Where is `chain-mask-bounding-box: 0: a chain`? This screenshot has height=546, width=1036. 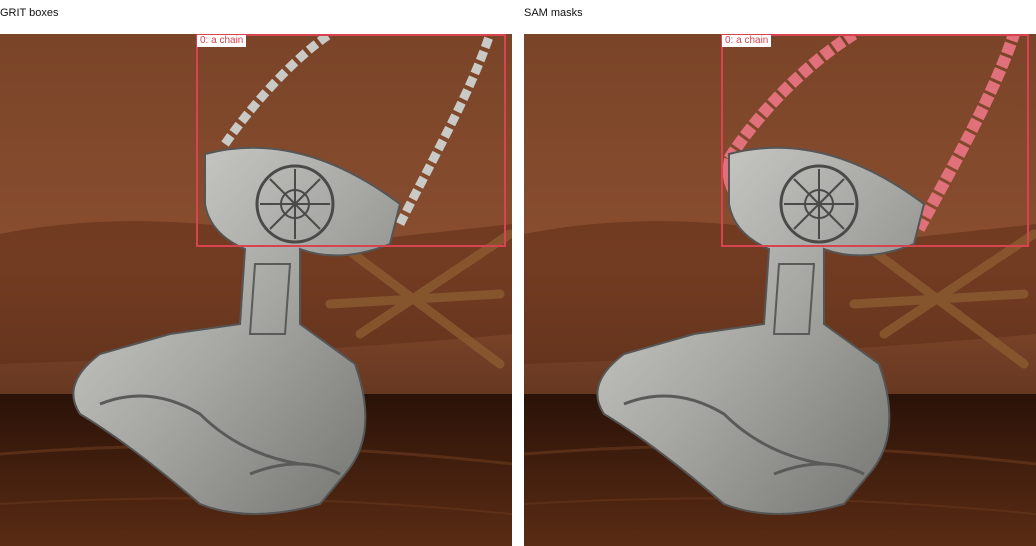 chain-mask-bounding-box: 0: a chain is located at coordinates (875, 140).